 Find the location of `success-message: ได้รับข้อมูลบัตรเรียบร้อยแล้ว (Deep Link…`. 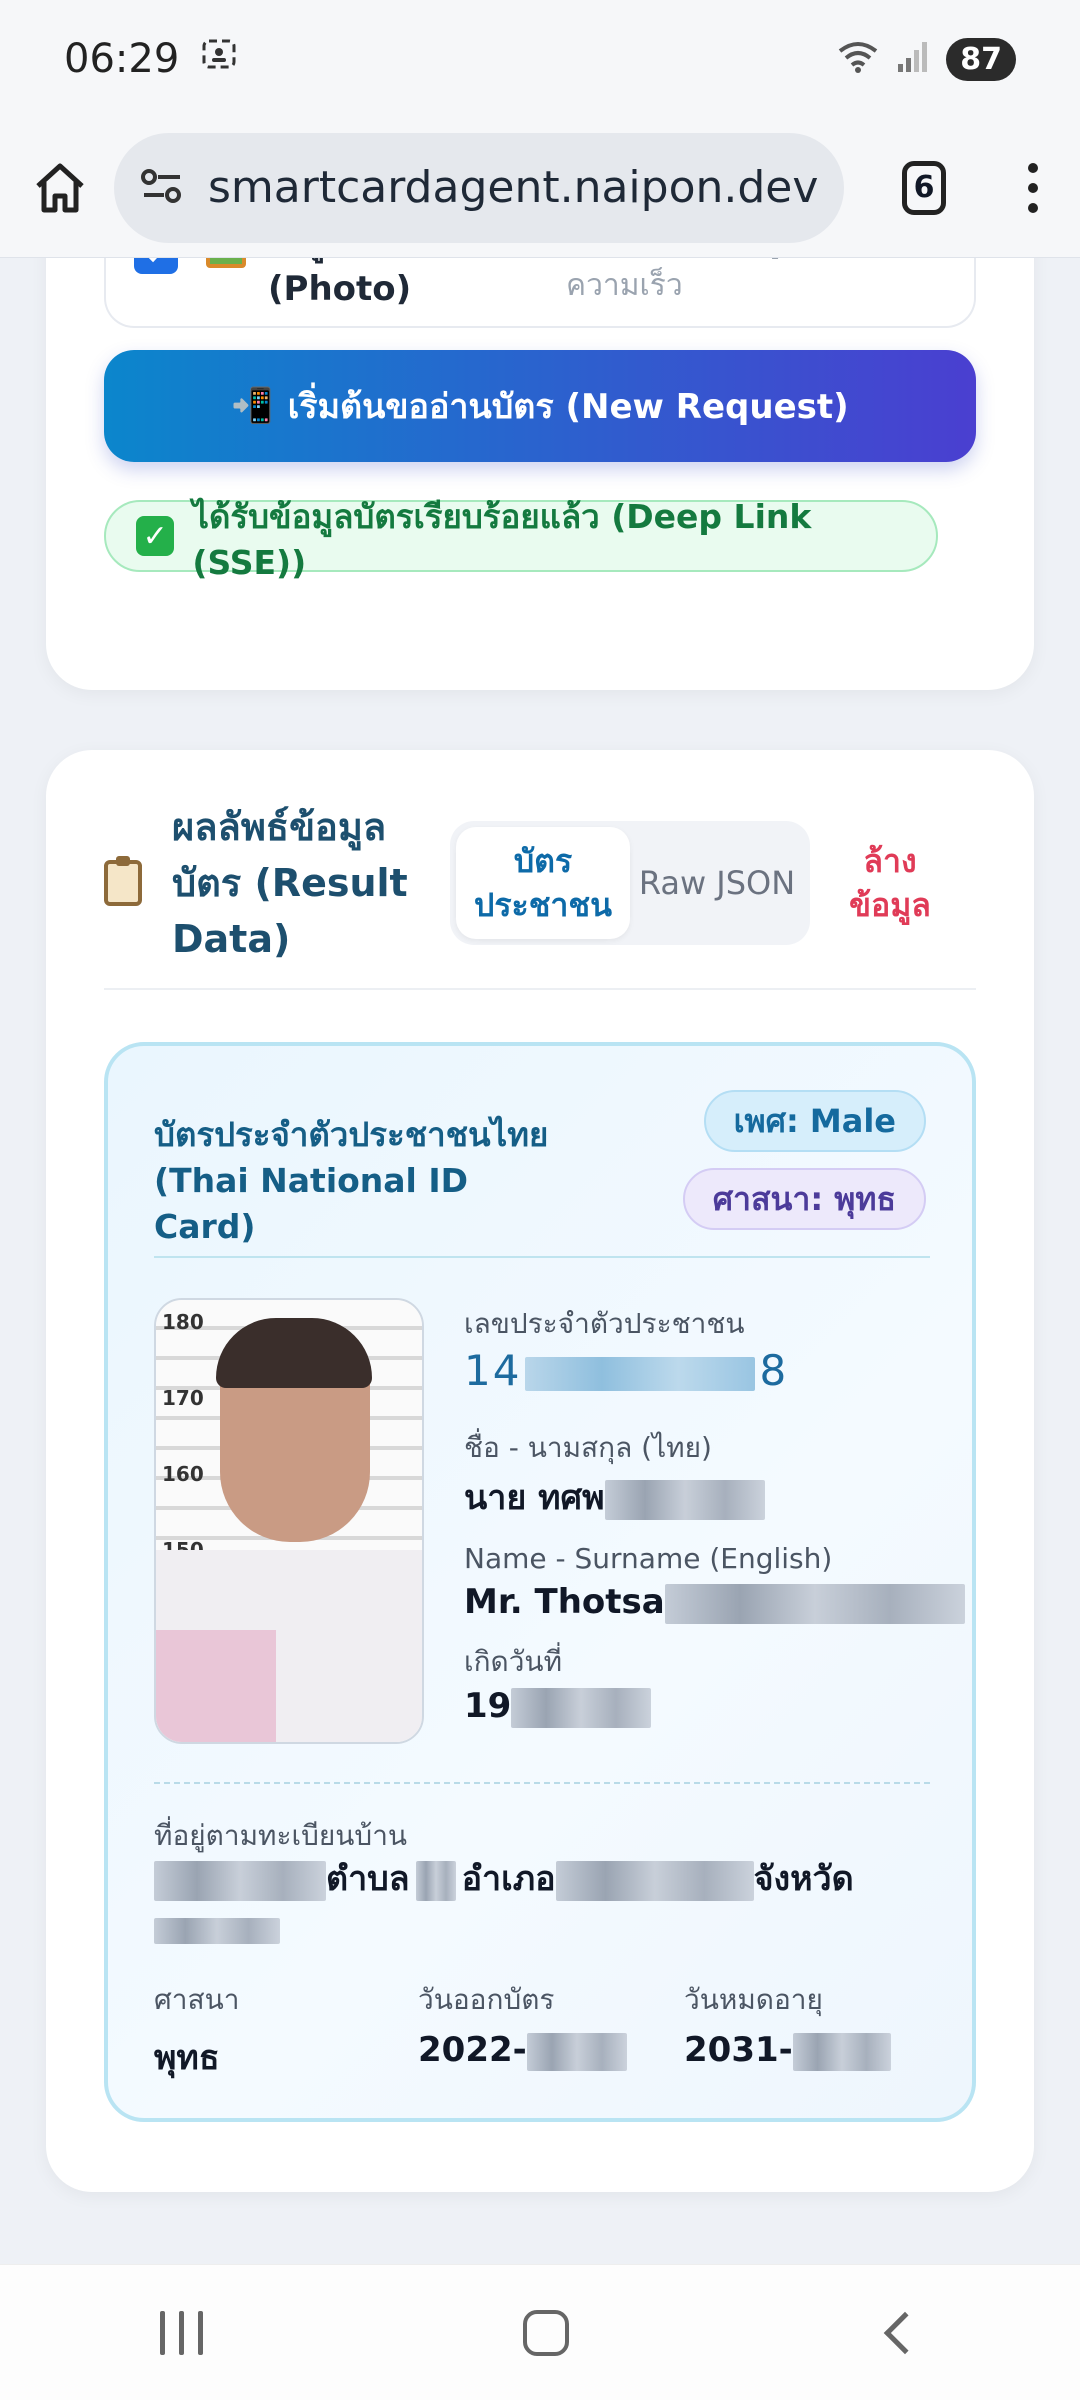

success-message: ได้รับข้อมูลบัตรเรียบร้อยแล้ว (Deep Link… is located at coordinates (502, 539).